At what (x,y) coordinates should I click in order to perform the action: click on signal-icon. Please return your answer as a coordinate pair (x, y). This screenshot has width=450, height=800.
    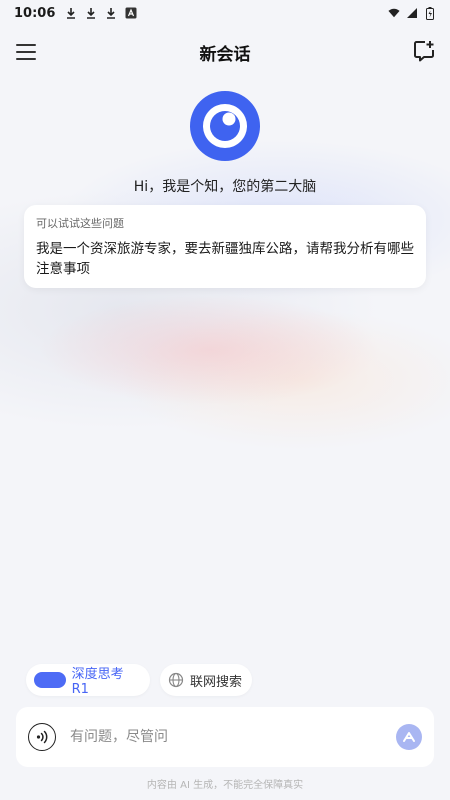
    Looking at the image, I should click on (412, 13).